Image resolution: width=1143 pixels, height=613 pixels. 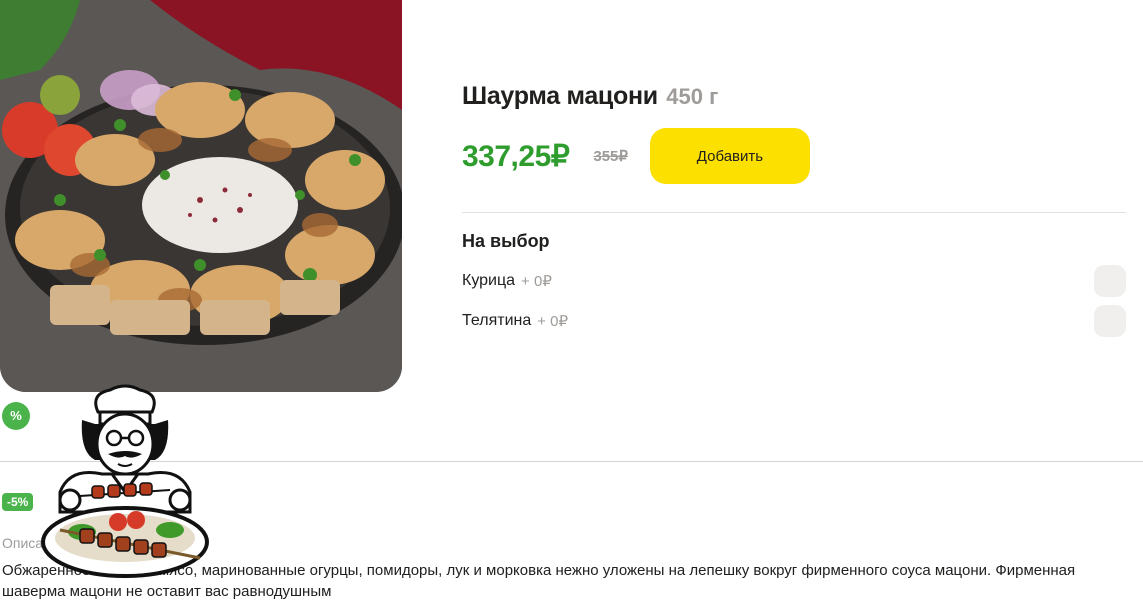 I want to click on product-weight: 450 г, so click(x=692, y=96).